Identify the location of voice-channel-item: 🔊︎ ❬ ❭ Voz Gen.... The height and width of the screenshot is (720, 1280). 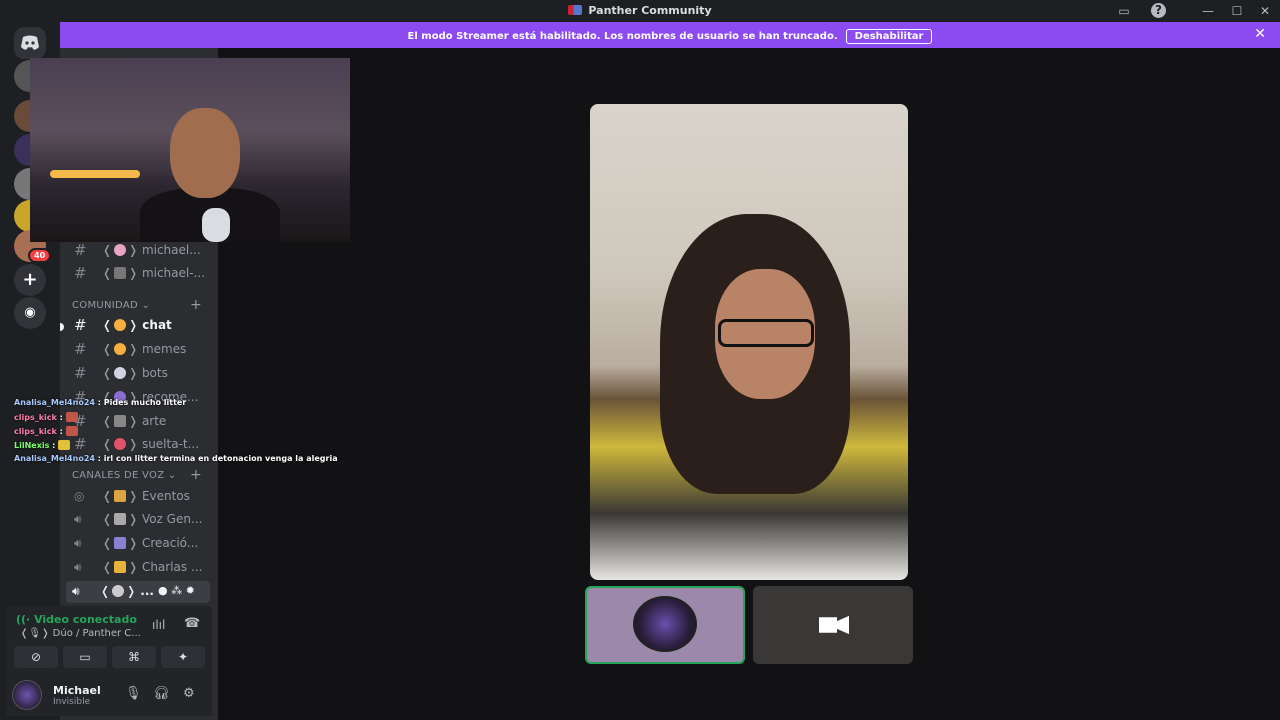
(141, 520).